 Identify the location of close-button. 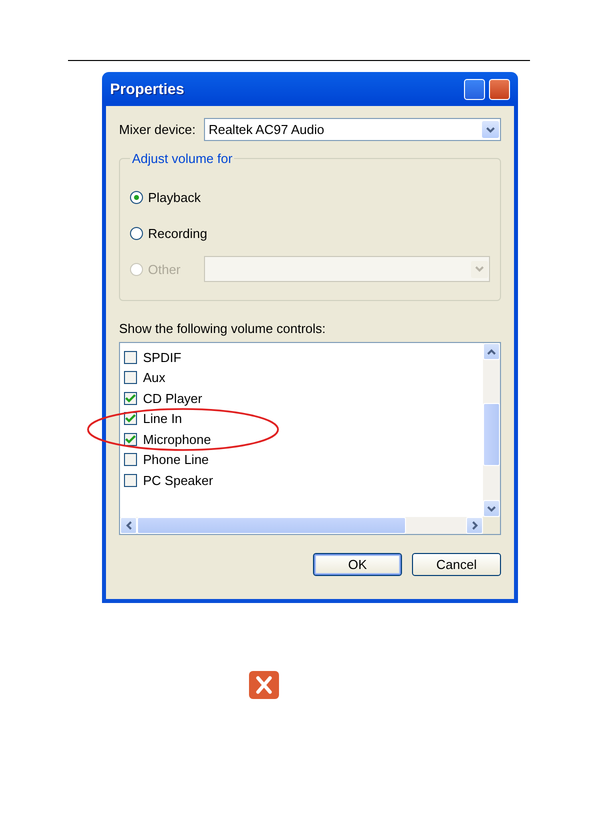
(499, 89).